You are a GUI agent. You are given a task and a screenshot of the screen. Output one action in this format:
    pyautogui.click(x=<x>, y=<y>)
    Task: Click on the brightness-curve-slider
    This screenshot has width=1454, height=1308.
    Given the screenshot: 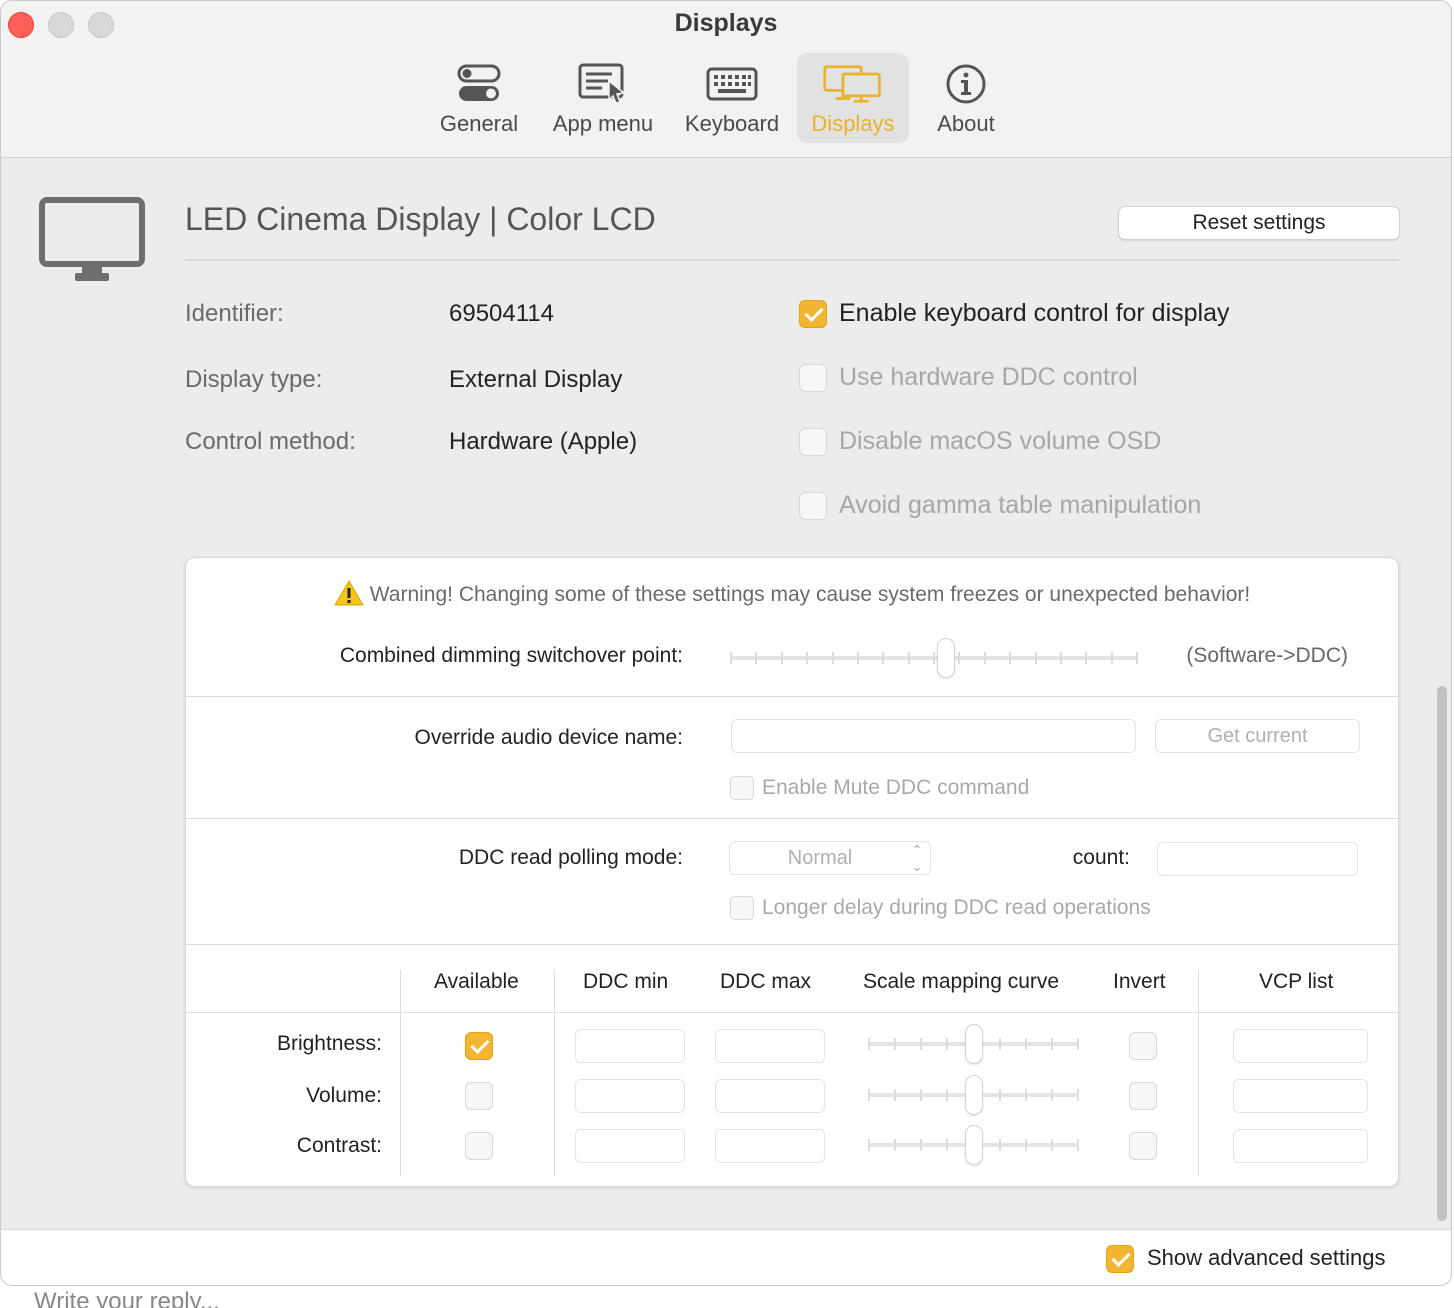 What is the action you would take?
    pyautogui.click(x=973, y=1044)
    